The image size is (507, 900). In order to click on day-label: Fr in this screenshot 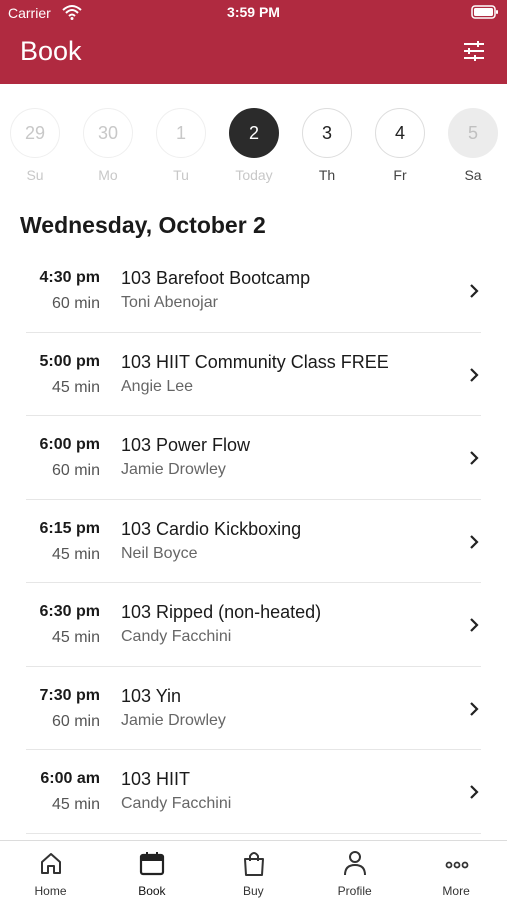, I will do `click(400, 175)`.